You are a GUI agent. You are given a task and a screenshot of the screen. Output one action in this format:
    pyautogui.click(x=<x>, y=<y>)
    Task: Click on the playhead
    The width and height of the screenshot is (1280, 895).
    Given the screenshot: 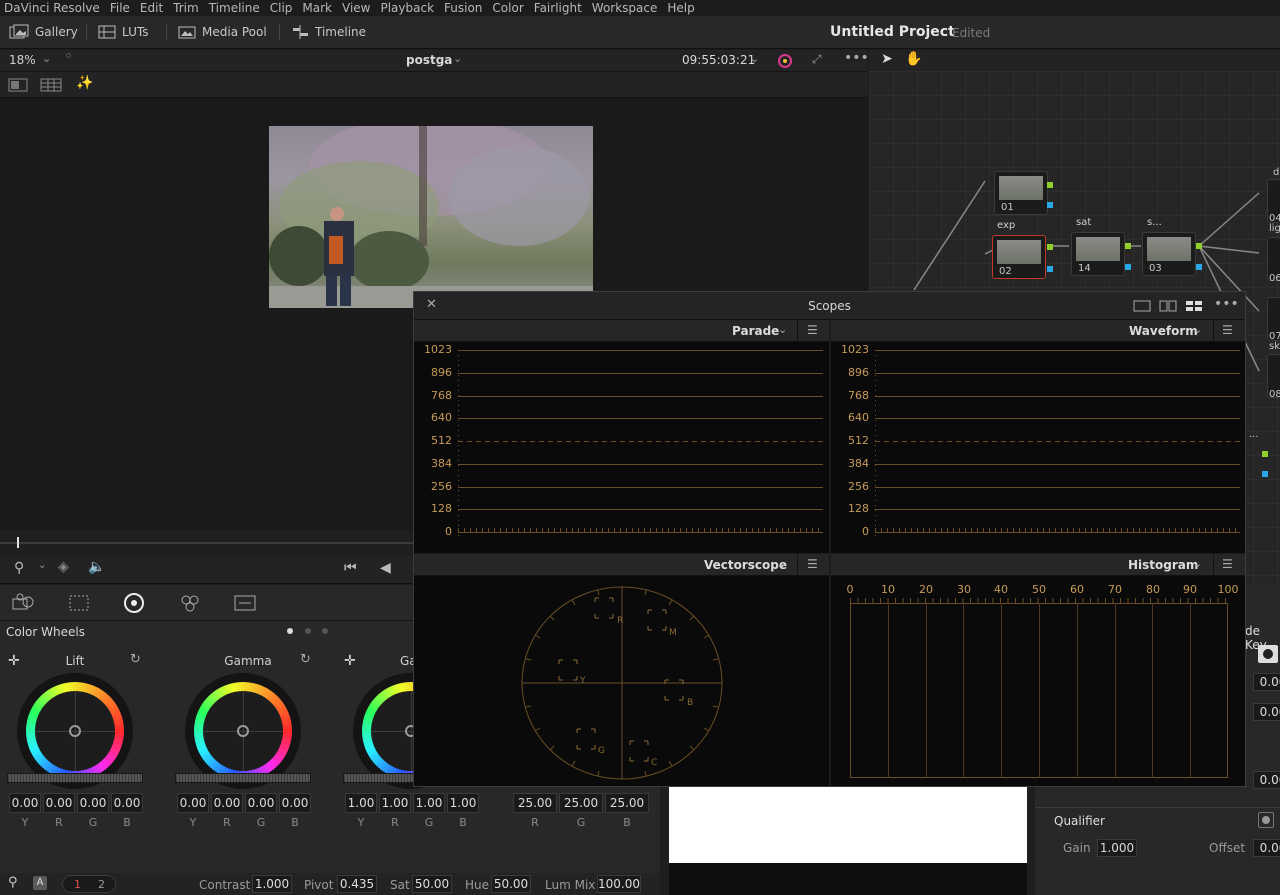 What is the action you would take?
    pyautogui.click(x=18, y=542)
    